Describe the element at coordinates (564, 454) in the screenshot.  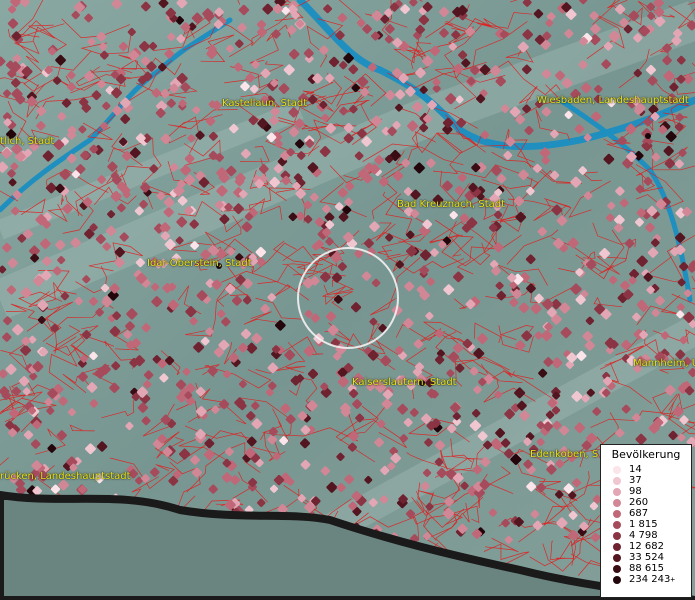
I see `city-label-edenkoben: Edenkoben, S` at that location.